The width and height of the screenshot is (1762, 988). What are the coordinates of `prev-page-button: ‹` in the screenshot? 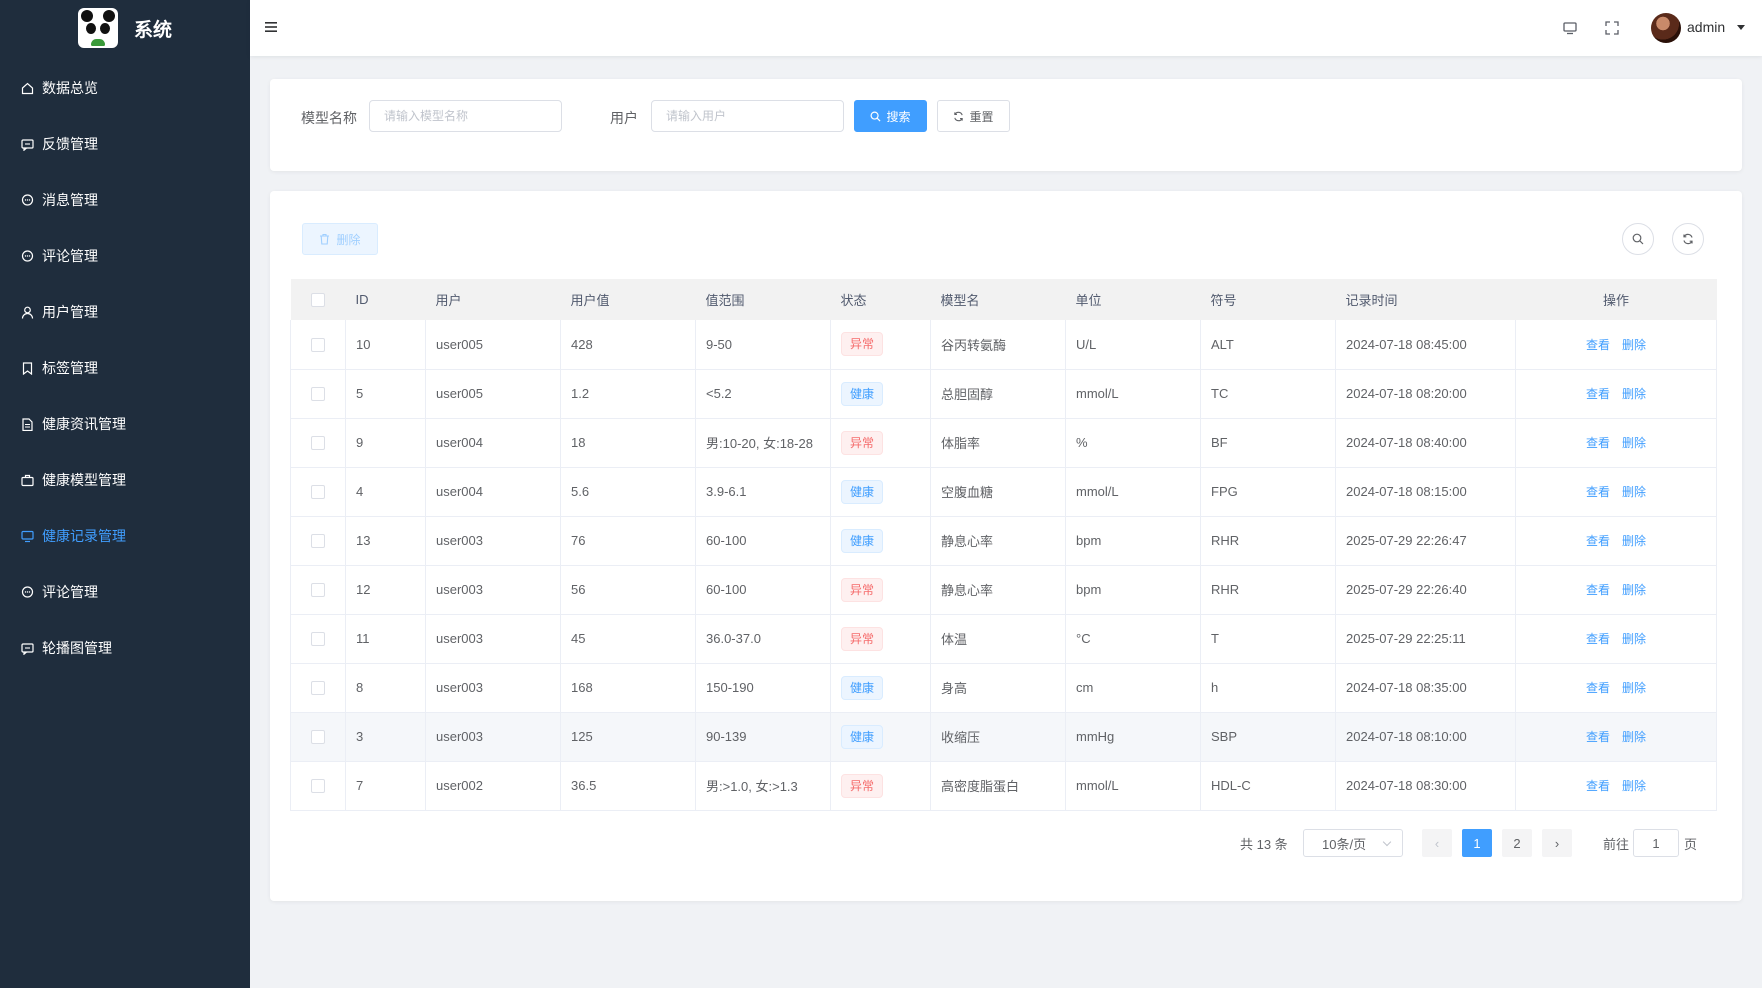 It's located at (1437, 843).